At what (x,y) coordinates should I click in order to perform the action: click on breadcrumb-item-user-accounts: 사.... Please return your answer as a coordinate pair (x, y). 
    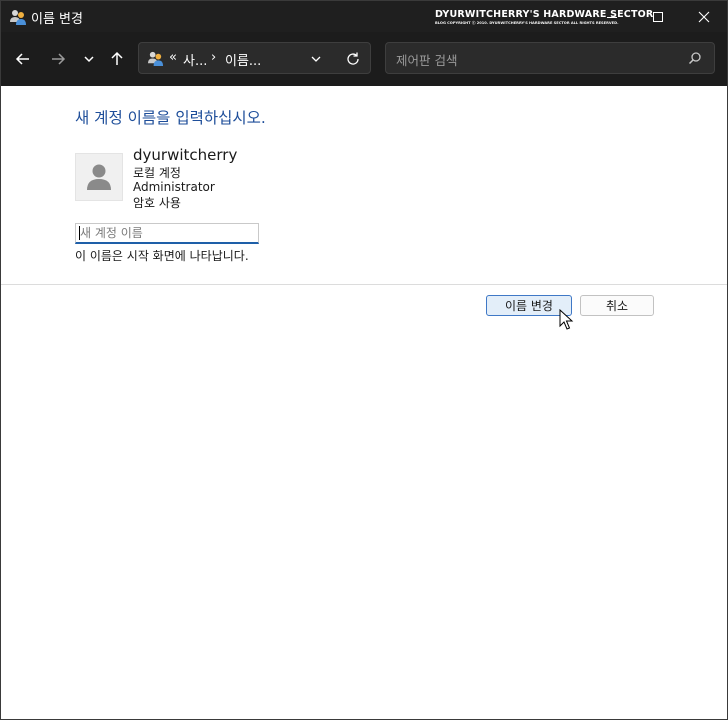
    Looking at the image, I should click on (195, 59).